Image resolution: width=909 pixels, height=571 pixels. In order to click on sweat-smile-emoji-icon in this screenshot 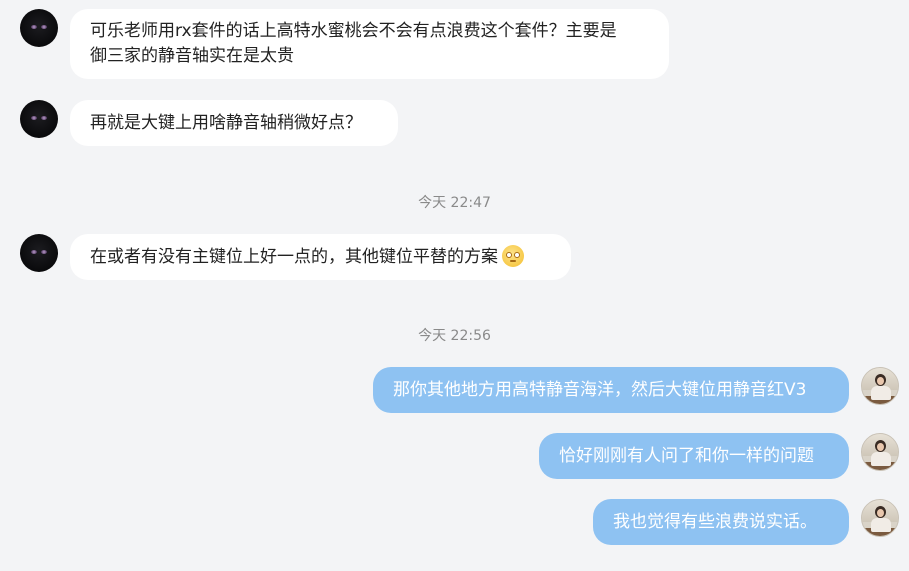, I will do `click(513, 256)`.